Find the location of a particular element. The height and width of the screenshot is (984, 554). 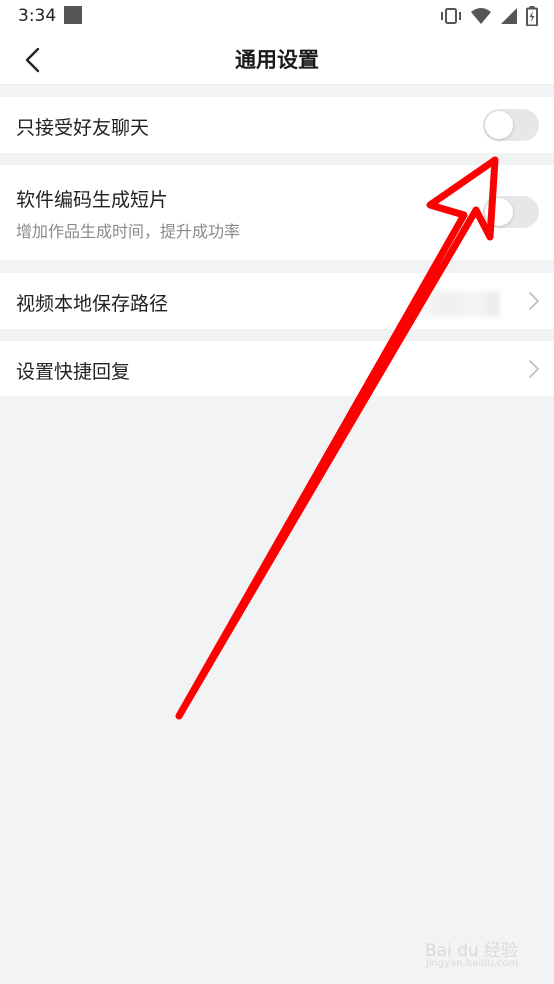

software-encoding-toggle is located at coordinates (511, 212).